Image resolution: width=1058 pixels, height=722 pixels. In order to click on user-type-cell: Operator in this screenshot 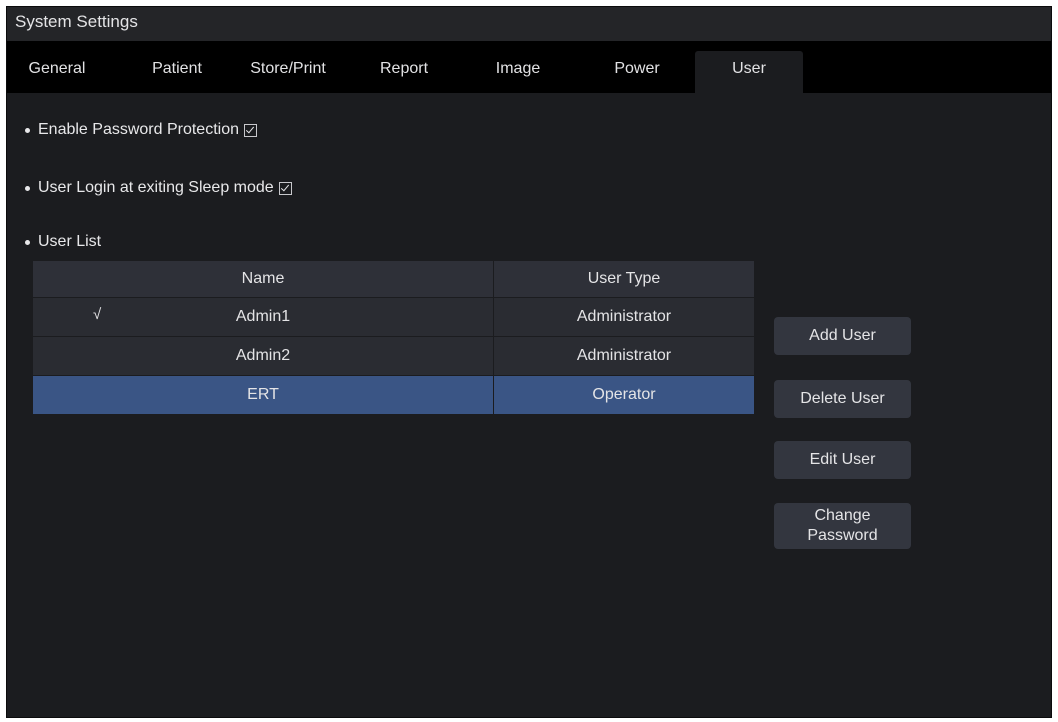, I will do `click(624, 394)`.